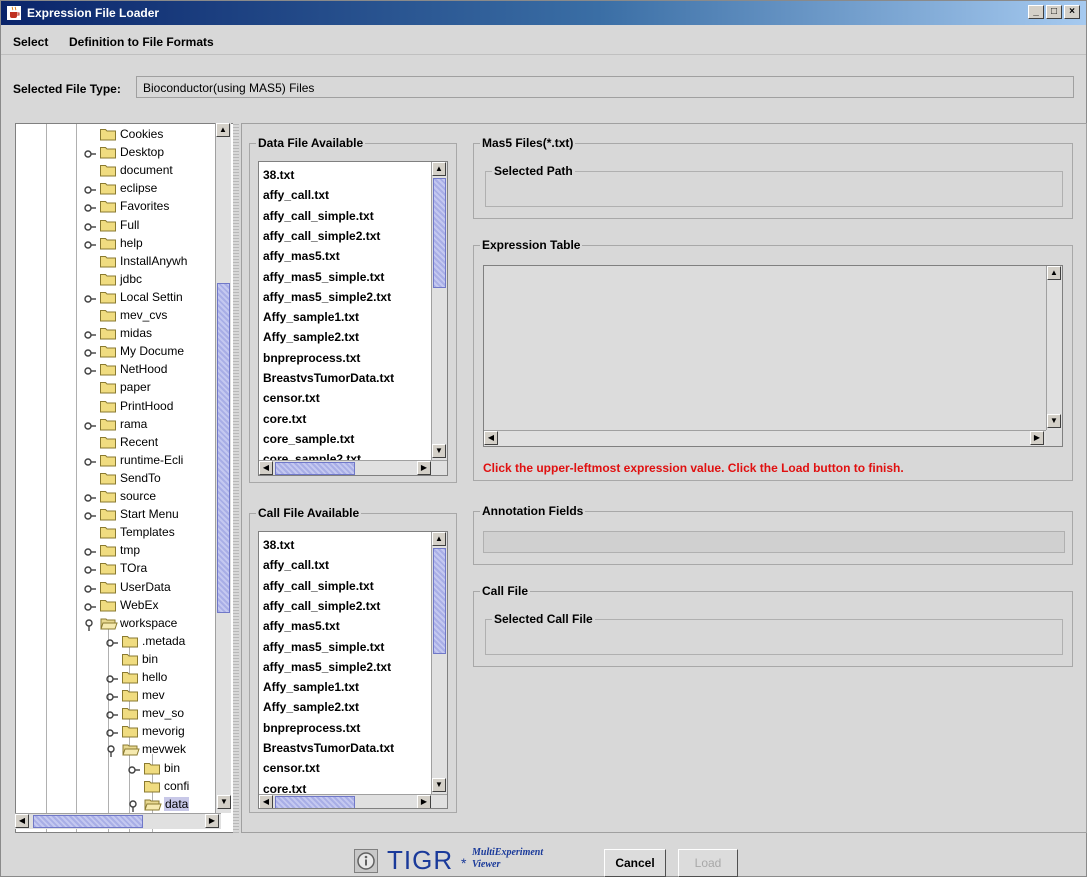 The height and width of the screenshot is (877, 1087). I want to click on tree-node: midas, so click(159, 334).